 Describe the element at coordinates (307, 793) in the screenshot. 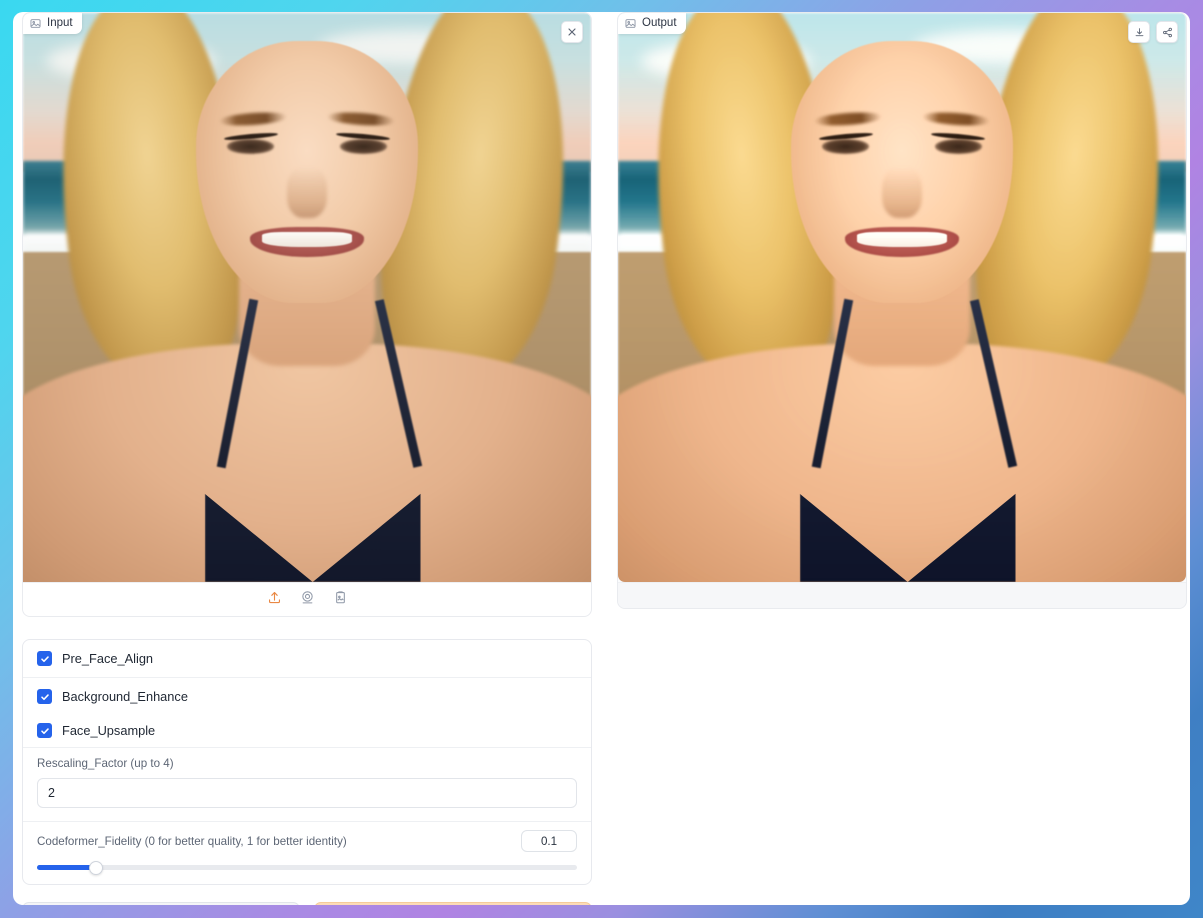

I see `rescaling-factor-input` at that location.